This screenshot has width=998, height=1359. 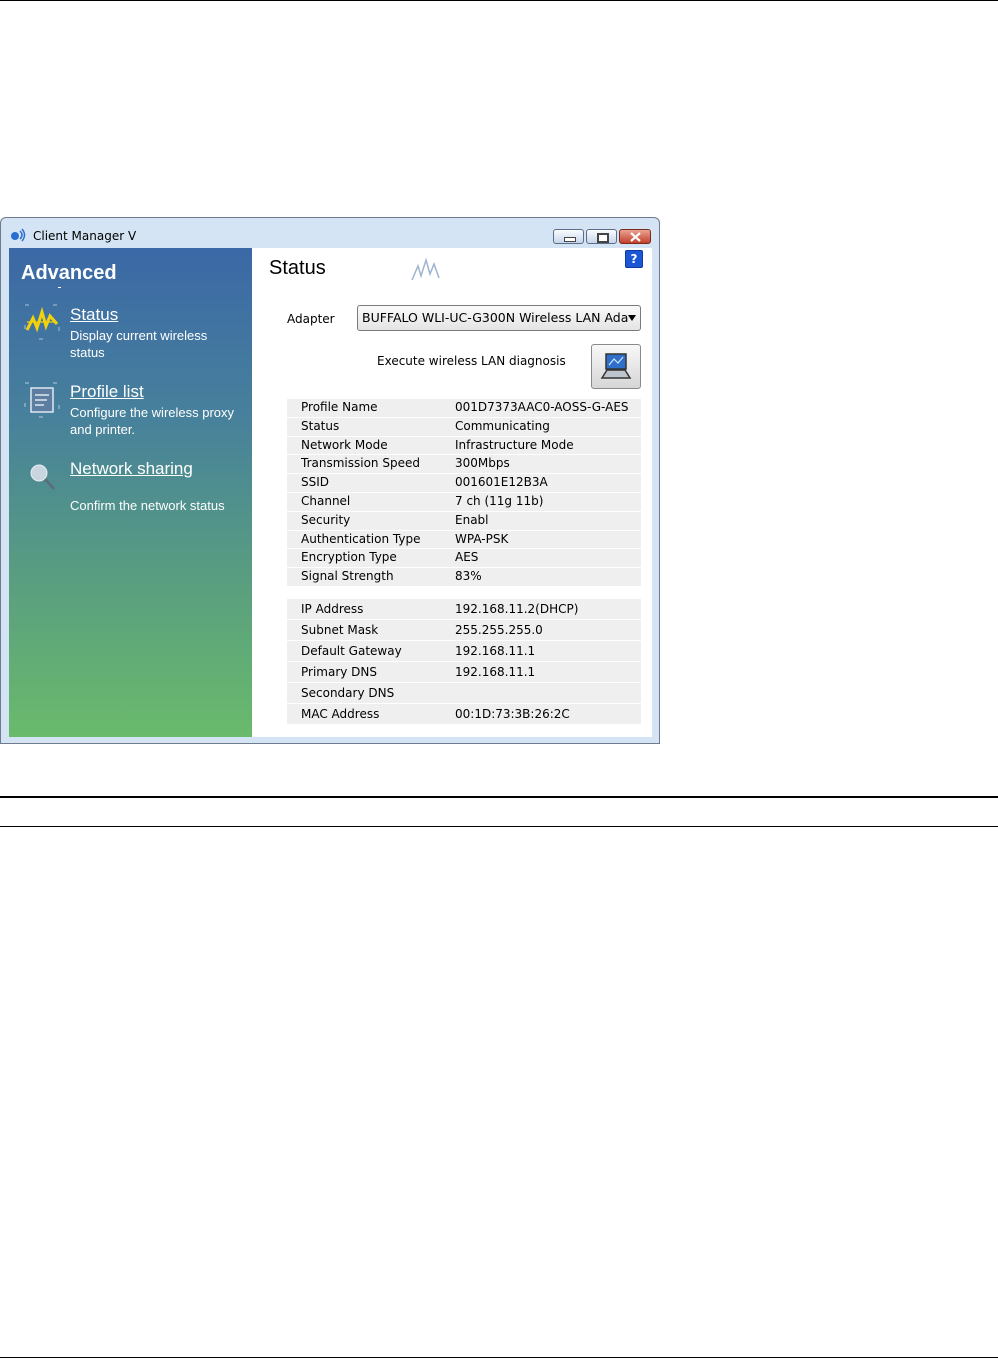 I want to click on info-row: Authentication Type WPA-PSK, so click(x=464, y=539).